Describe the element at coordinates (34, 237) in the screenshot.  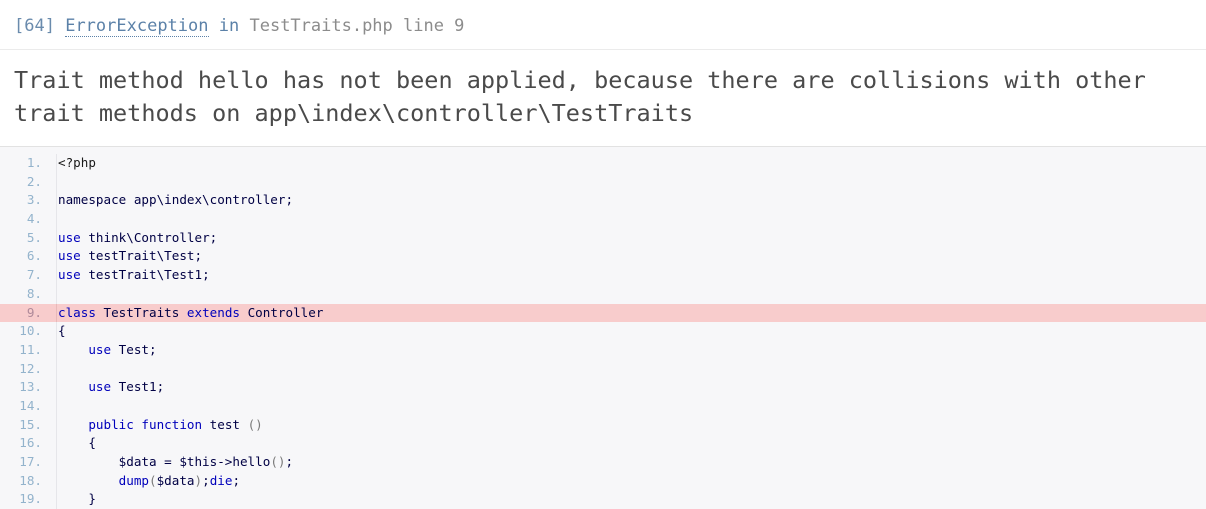
I see `line-number: 5.` at that location.